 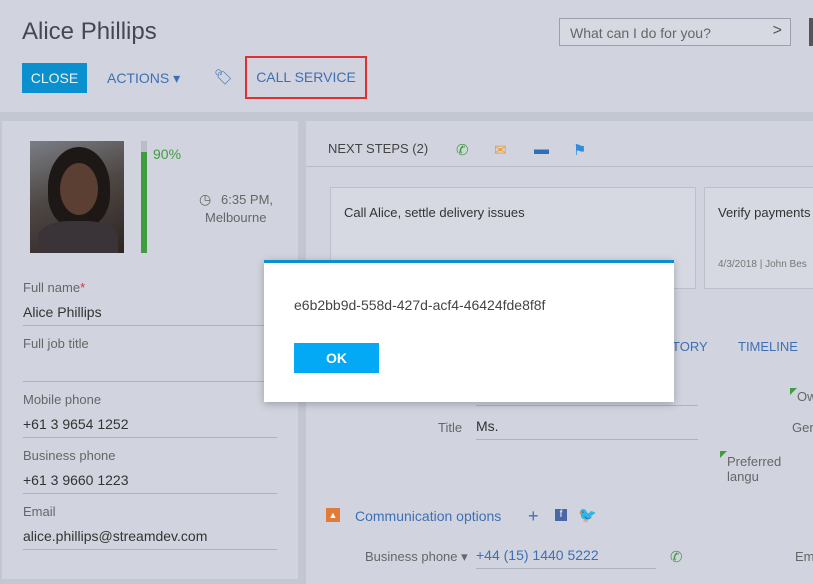 What do you see at coordinates (150, 483) in the screenshot?
I see `business-phone-field: +61 3 9660 1223` at bounding box center [150, 483].